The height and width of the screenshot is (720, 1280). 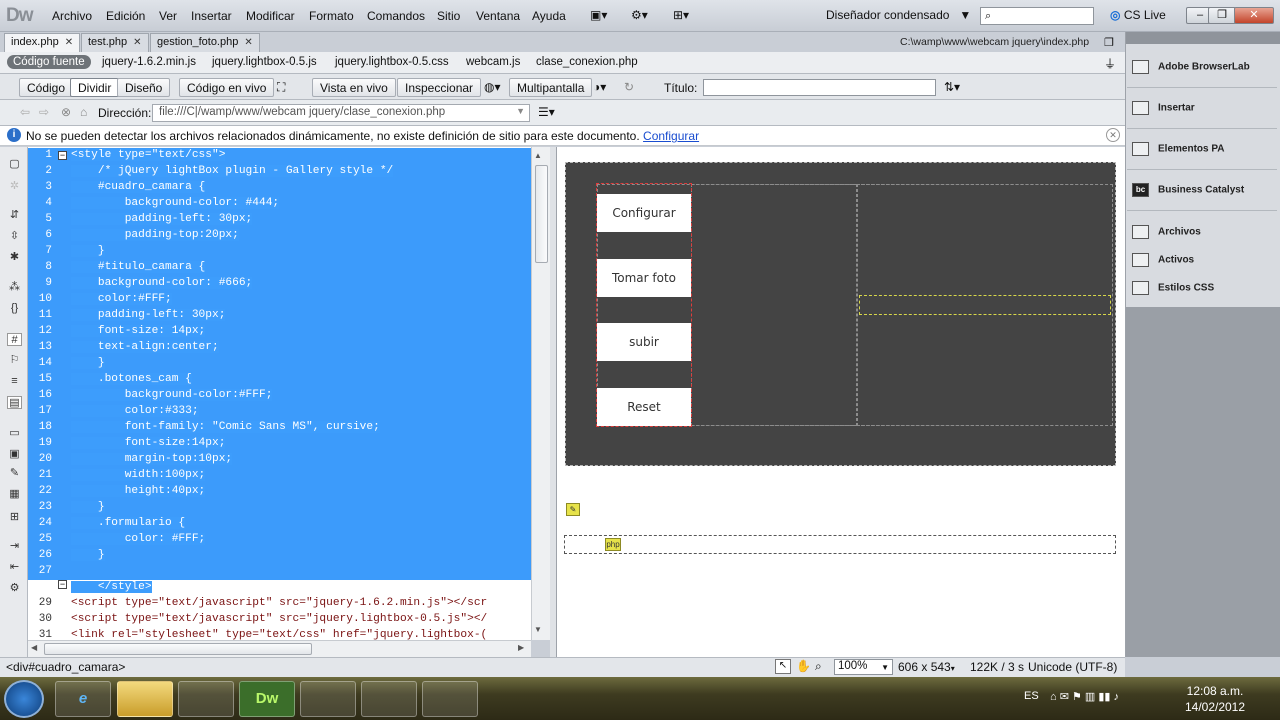 What do you see at coordinates (1113, 135) in the screenshot?
I see `close-info-icon: ✕` at bounding box center [1113, 135].